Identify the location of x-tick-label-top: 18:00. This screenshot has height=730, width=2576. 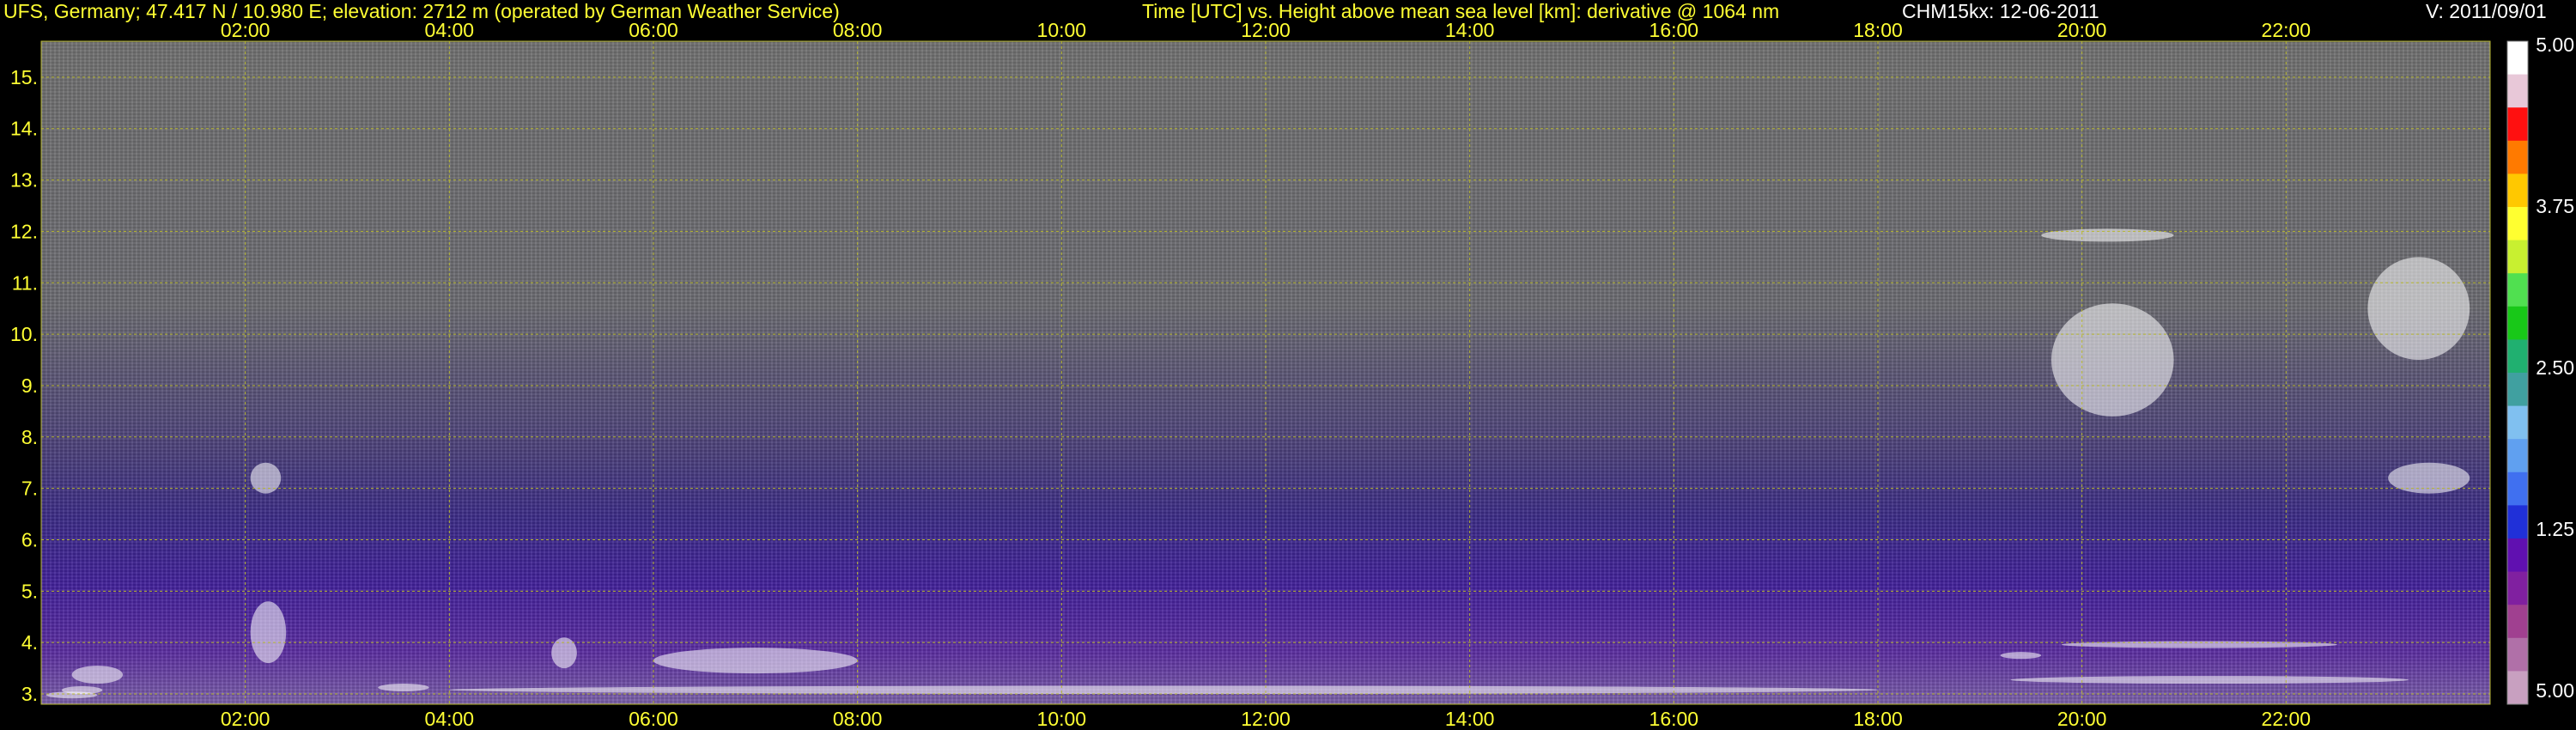
(1878, 30).